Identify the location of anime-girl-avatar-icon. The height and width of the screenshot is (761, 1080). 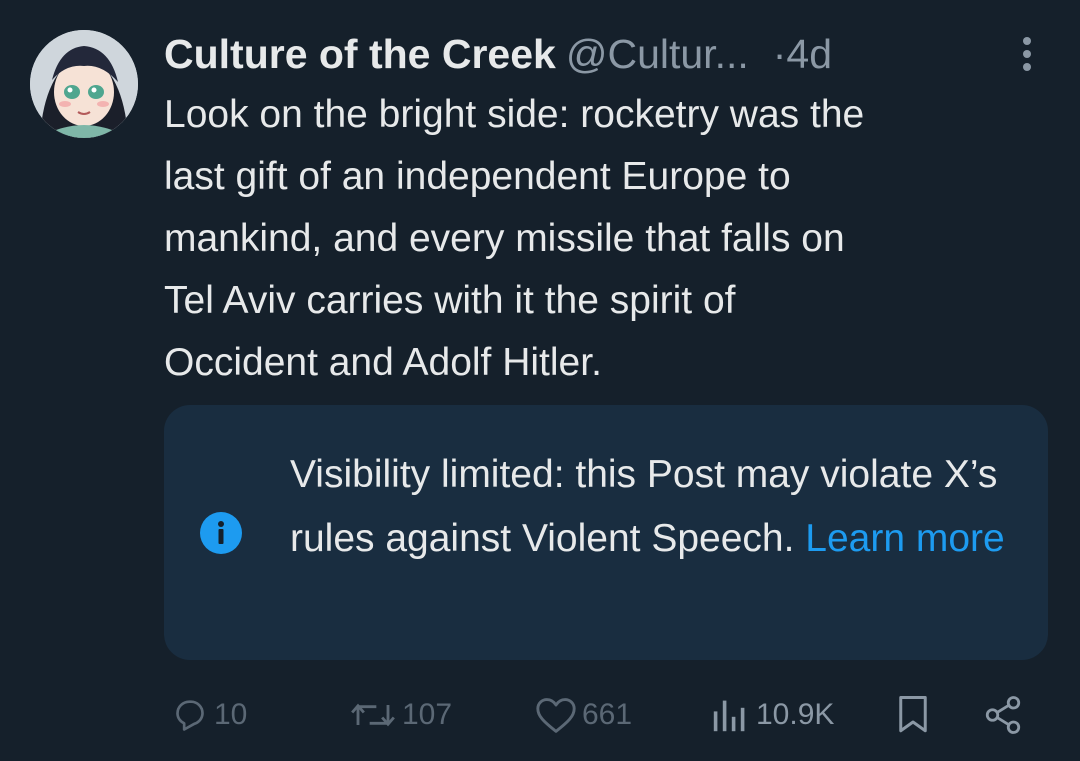
(84, 84).